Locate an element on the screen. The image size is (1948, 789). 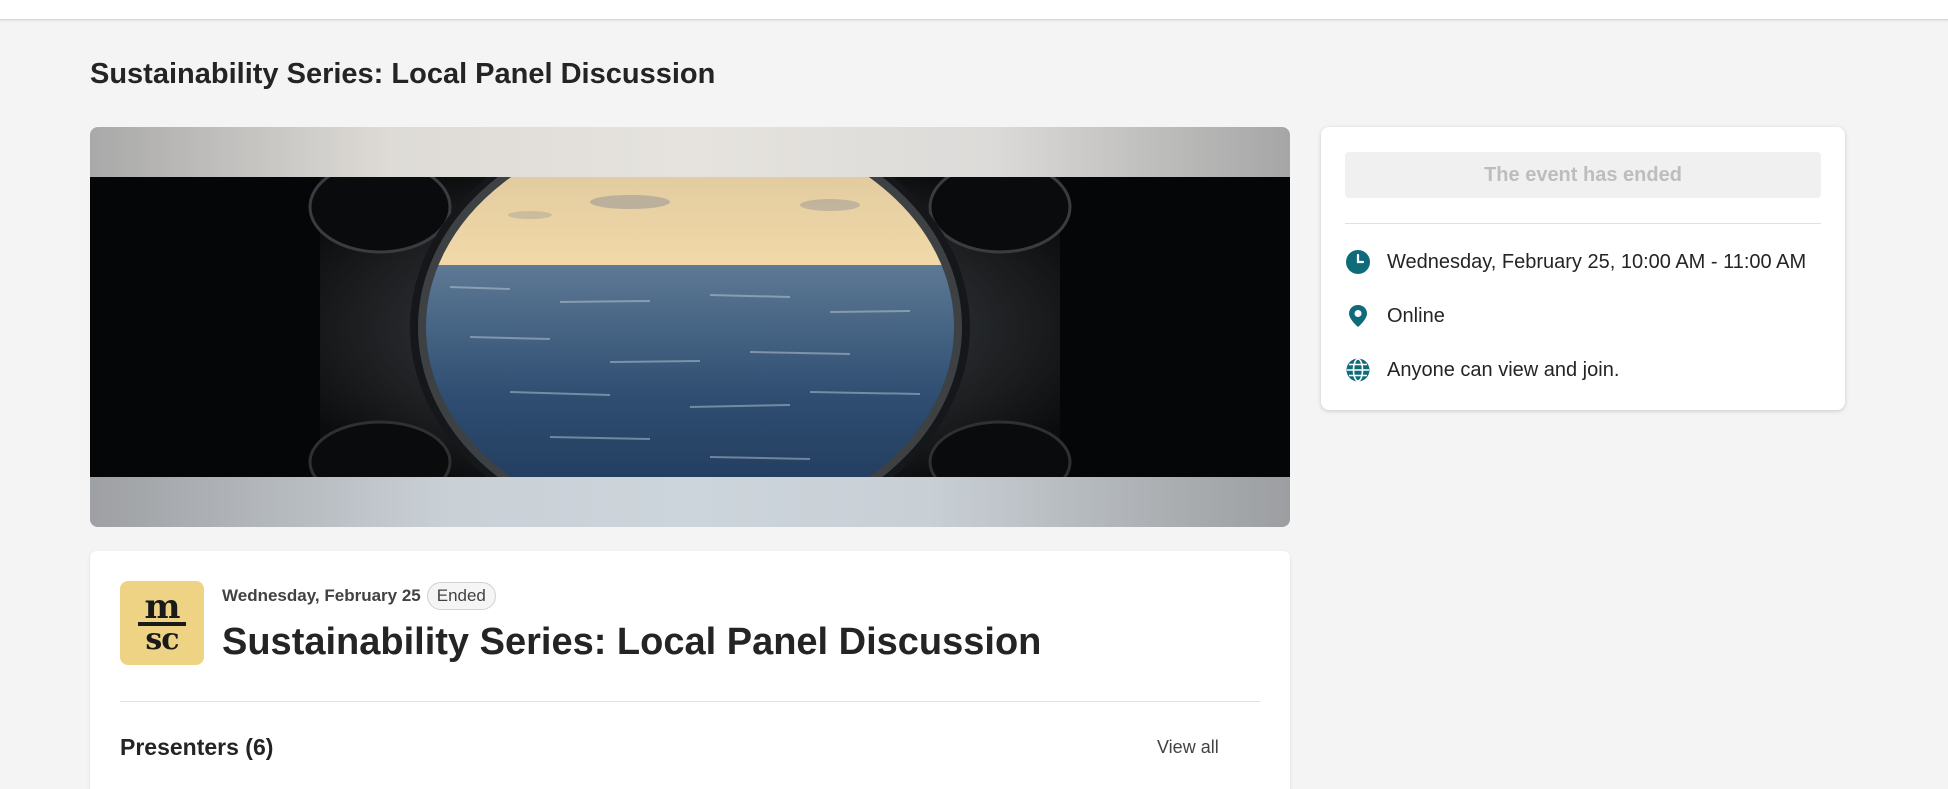
presenters-heading: Presenters (6) is located at coordinates (197, 747).